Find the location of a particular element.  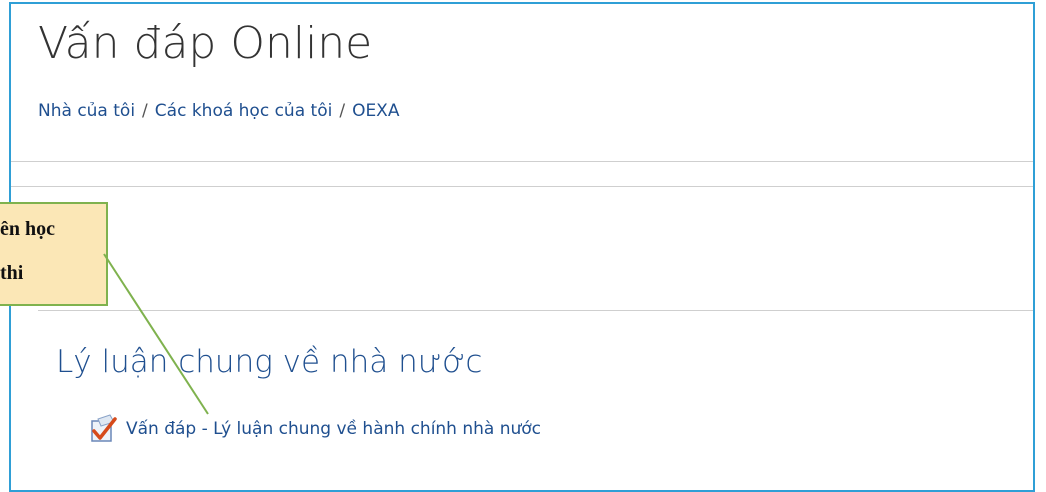

annotation-callout: ên học thi is located at coordinates (54, 254).